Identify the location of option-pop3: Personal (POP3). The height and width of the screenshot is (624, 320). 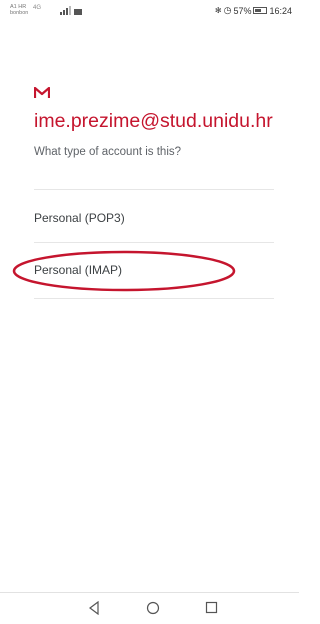
(79, 218).